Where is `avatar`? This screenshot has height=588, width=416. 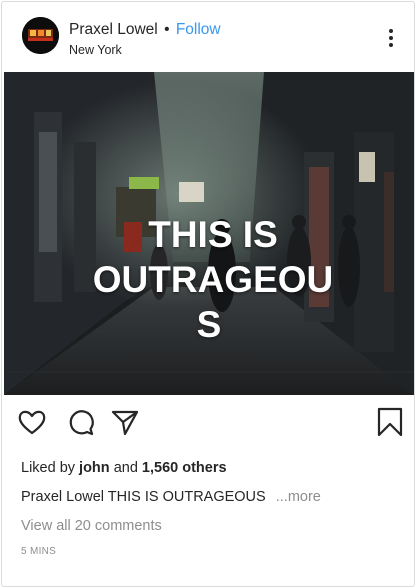 avatar is located at coordinates (40, 35).